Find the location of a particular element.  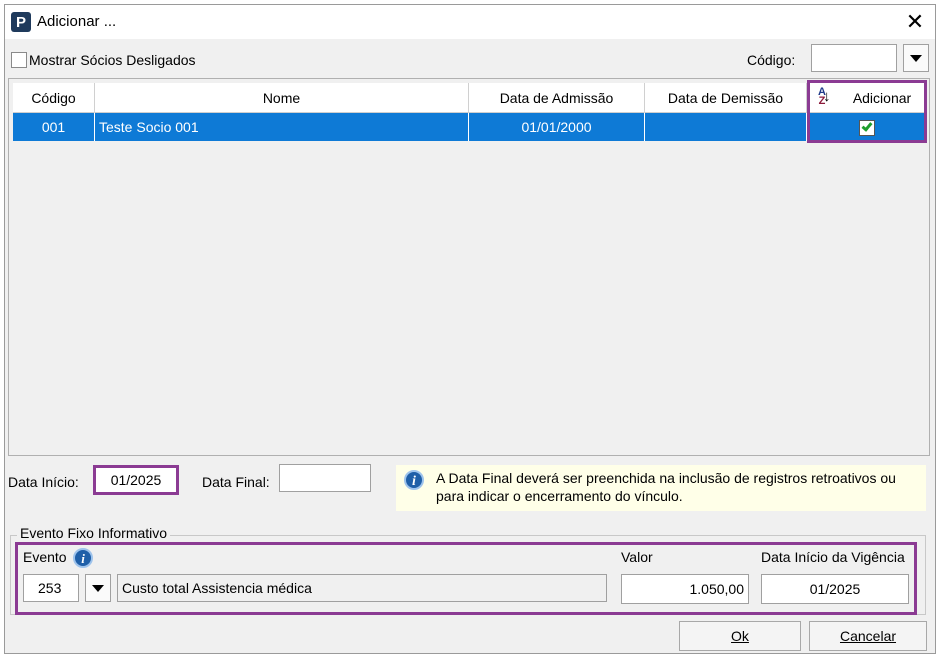

code-dropdown-button is located at coordinates (916, 58).